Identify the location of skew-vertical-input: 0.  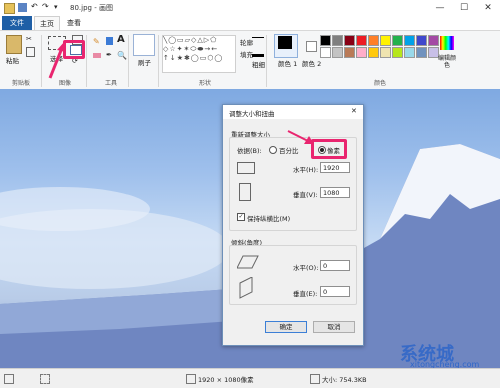
(335, 291).